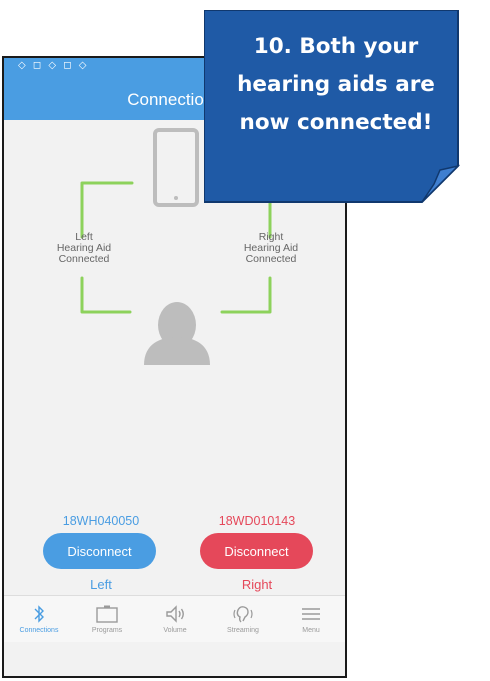  I want to click on bottom-area, so click(174, 659).